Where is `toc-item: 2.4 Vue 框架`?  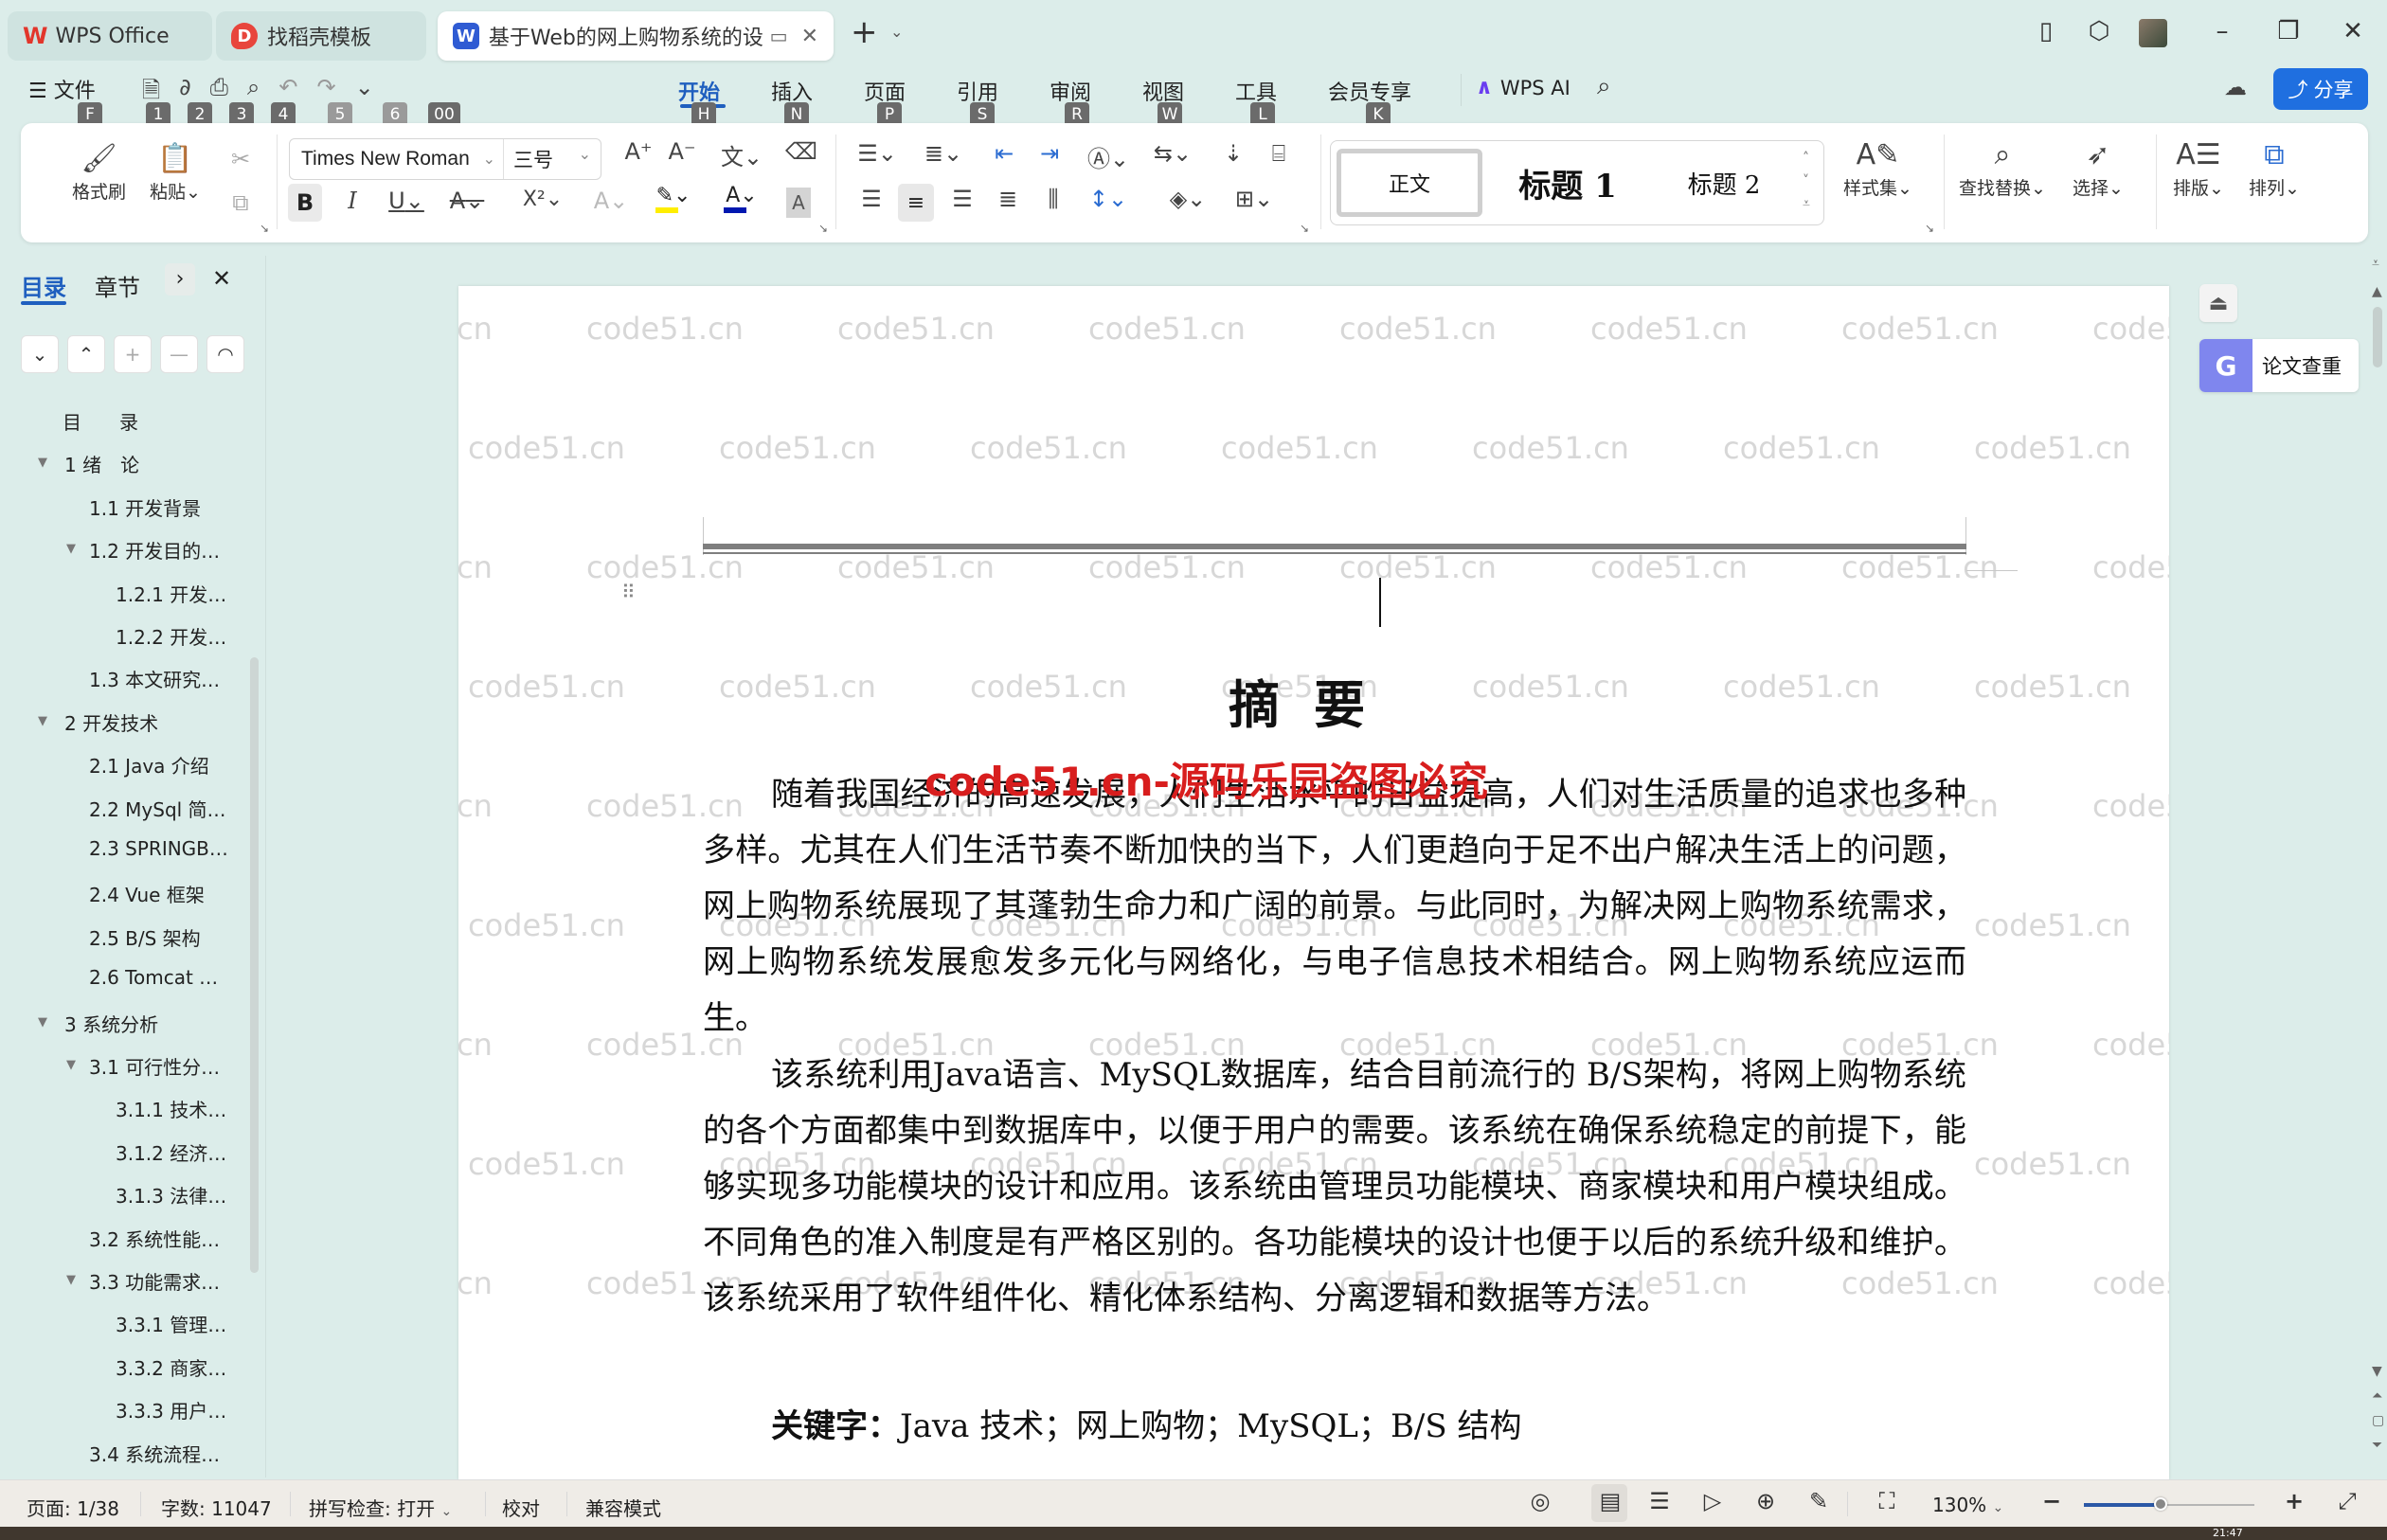
toc-item: 2.4 Vue 框架 is located at coordinates (147, 893).